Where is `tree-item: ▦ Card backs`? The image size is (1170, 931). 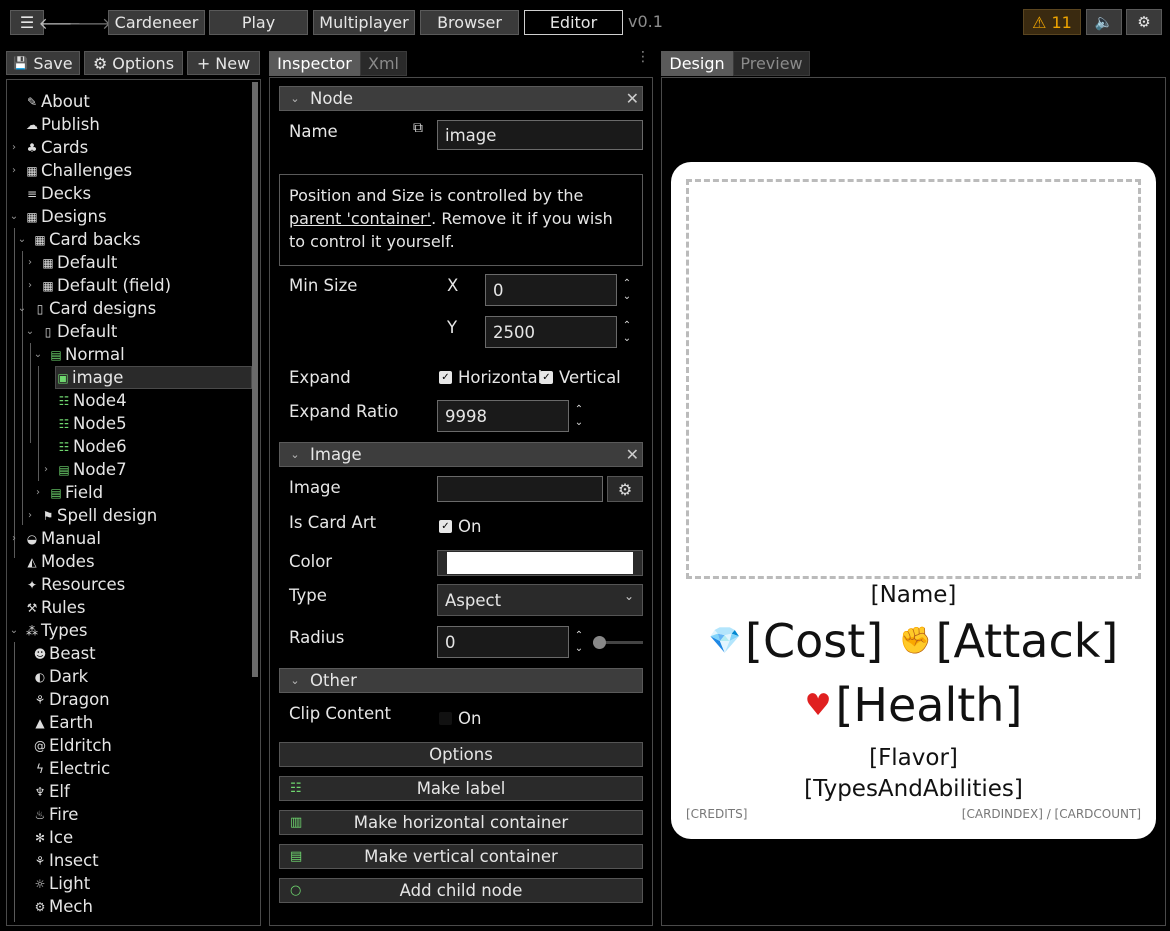
tree-item: ▦ Card backs is located at coordinates (86, 239).